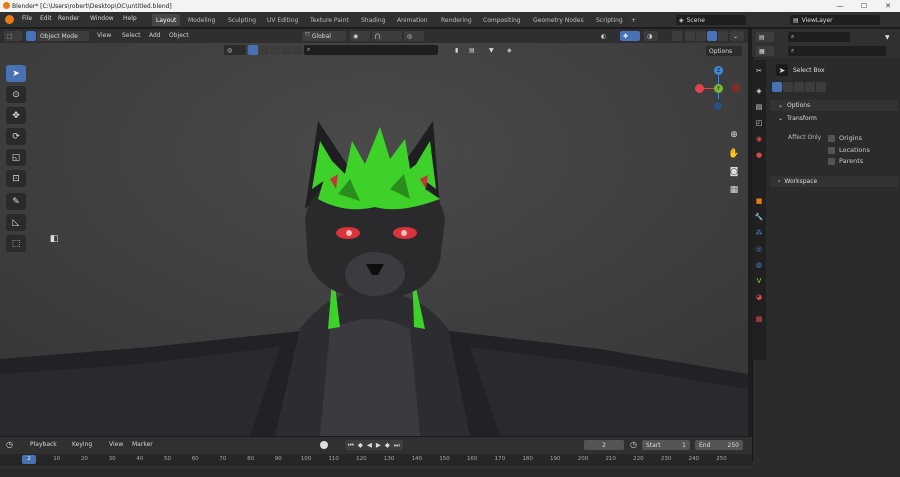  What do you see at coordinates (282, 20) in the screenshot?
I see `tab-uv-editing: UV Editing` at bounding box center [282, 20].